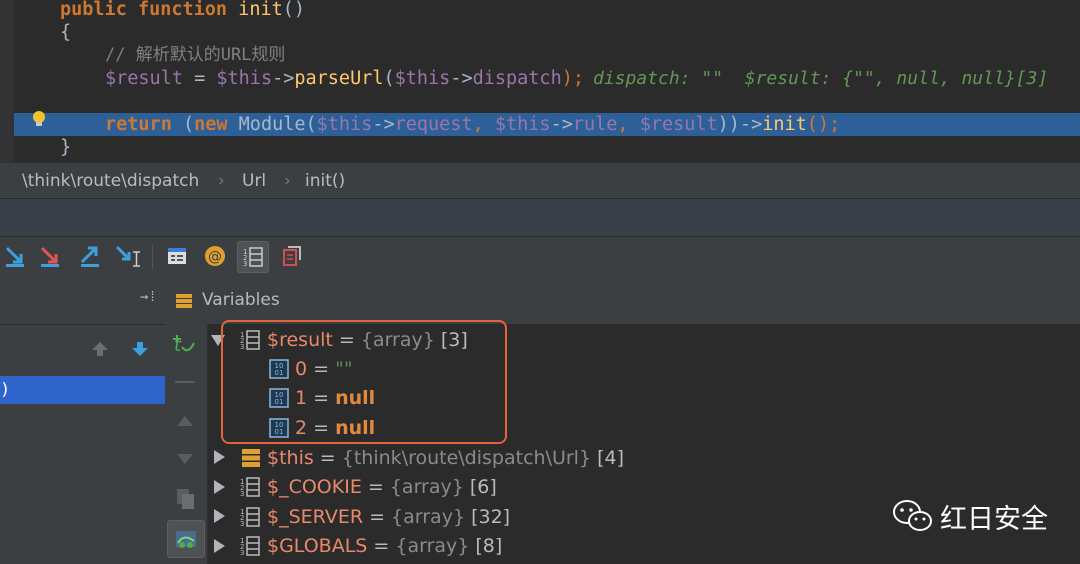  Describe the element at coordinates (82, 390) in the screenshot. I see `selected-frame-row: )` at that location.